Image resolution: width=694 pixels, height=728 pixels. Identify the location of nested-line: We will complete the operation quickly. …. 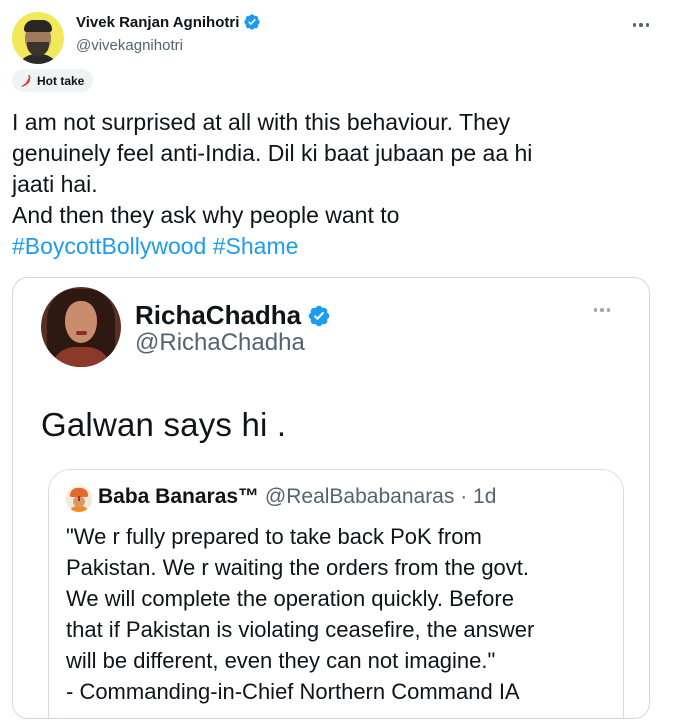
(290, 598).